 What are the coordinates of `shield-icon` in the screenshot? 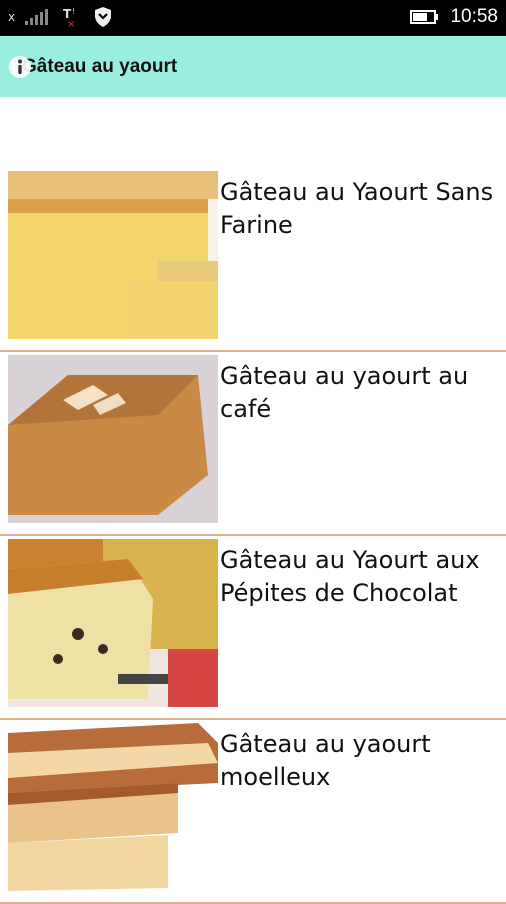 It's located at (103, 17).